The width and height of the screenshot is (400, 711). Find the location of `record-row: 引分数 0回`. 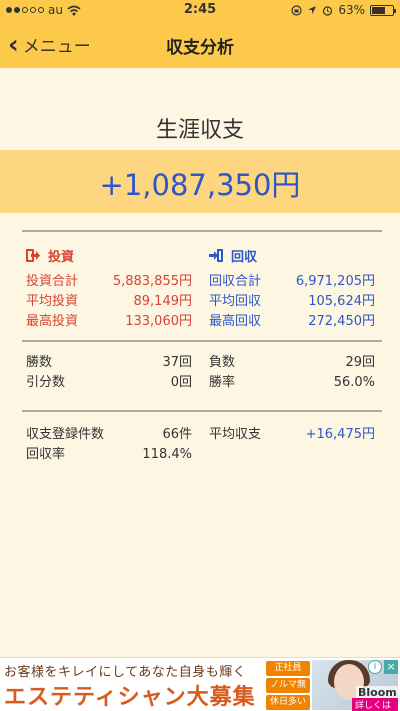

record-row: 引分数 0回 is located at coordinates (109, 382).